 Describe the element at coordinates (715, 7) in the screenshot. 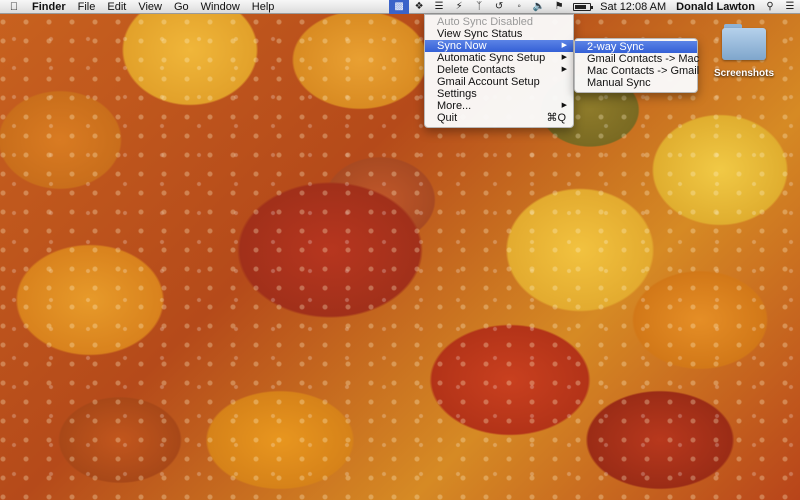

I see `menubar-user: Donald Lawton` at that location.